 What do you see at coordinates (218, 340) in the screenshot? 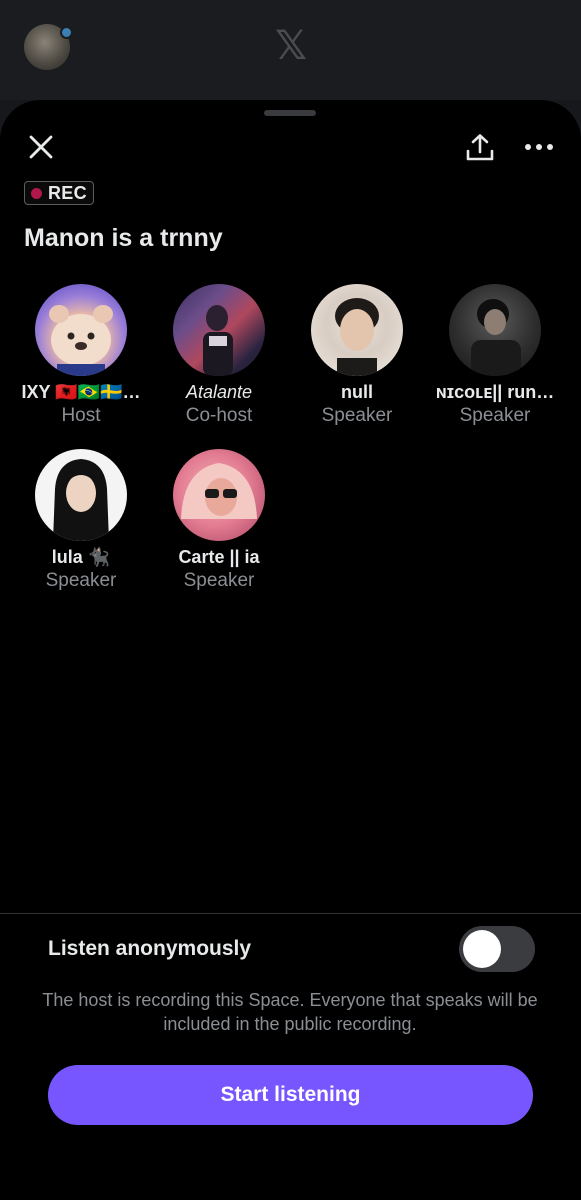
I see `person-figure-icon` at bounding box center [218, 340].